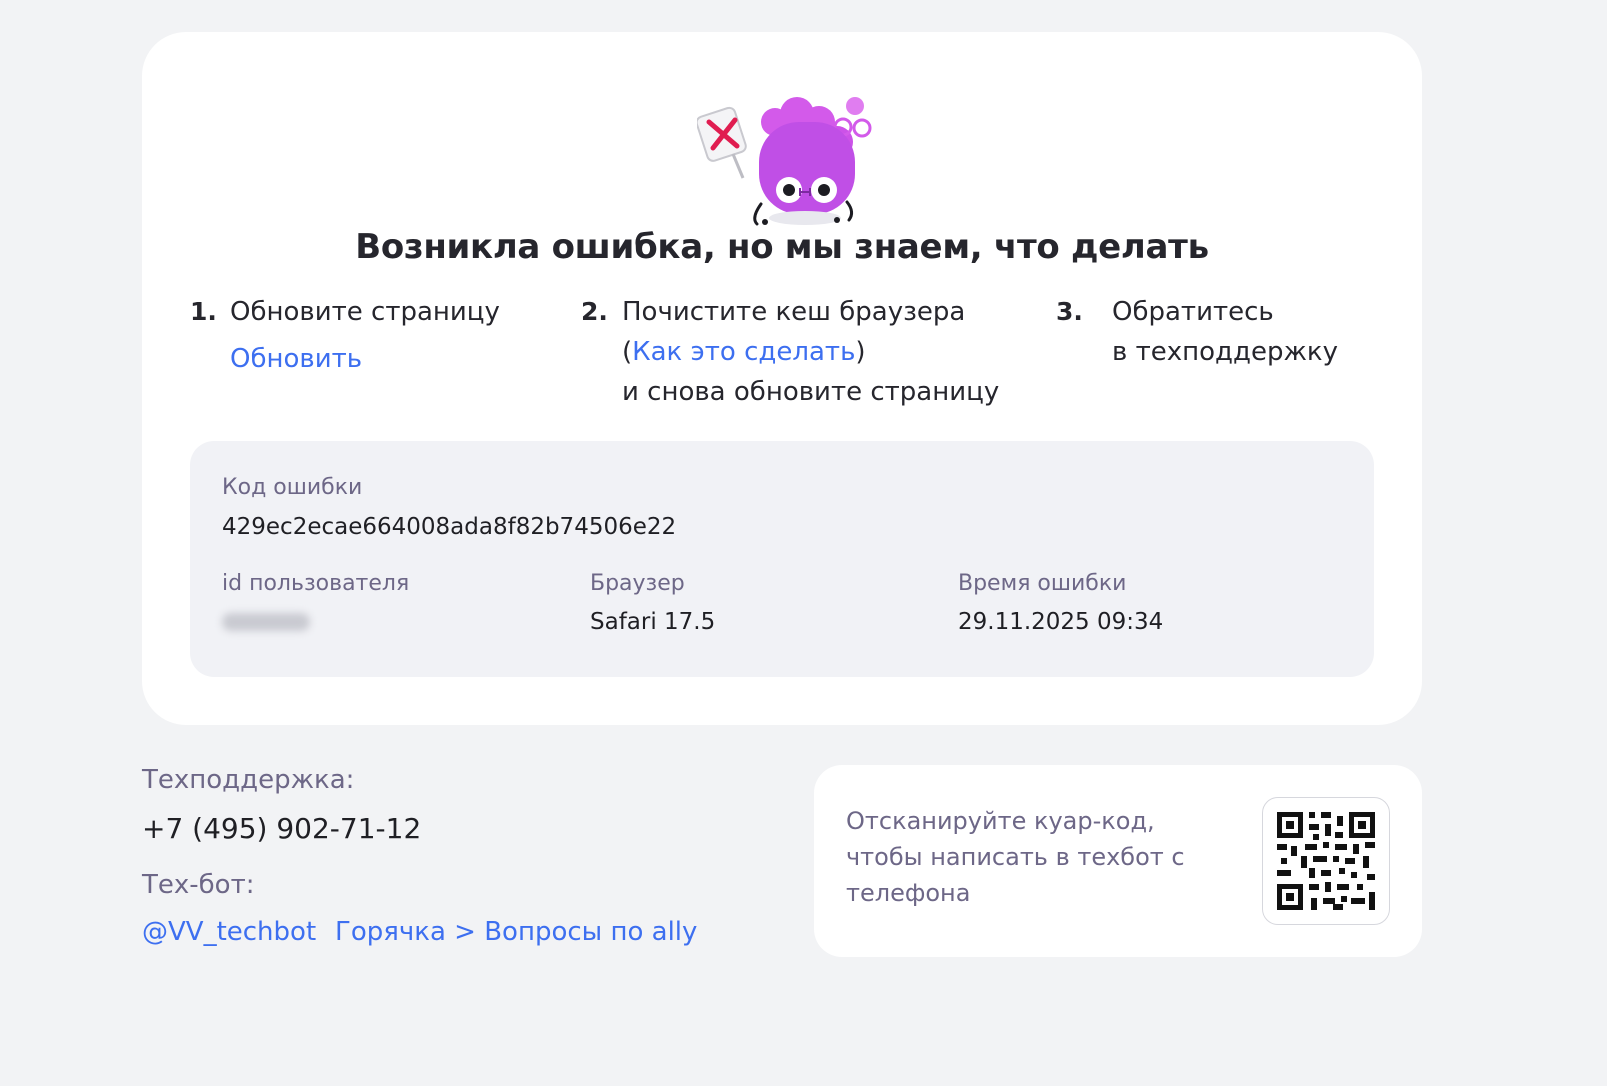  Describe the element at coordinates (1069, 311) in the screenshot. I see `step-number: 3.` at that location.